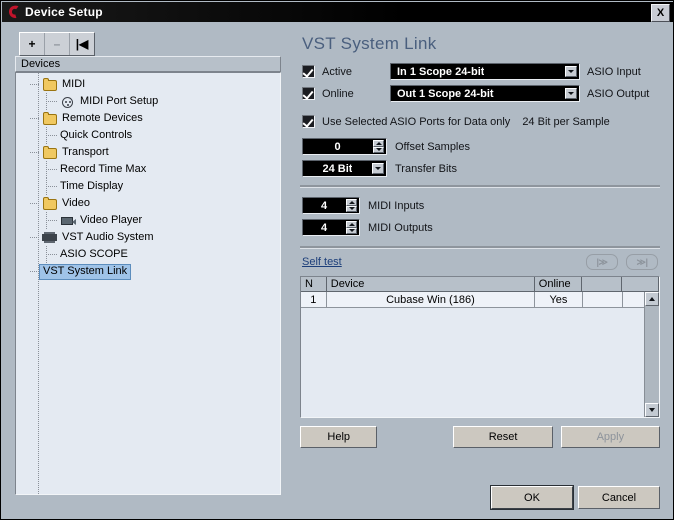 The height and width of the screenshot is (520, 674). Describe the element at coordinates (503, 437) in the screenshot. I see `reset-button: Reset` at that location.